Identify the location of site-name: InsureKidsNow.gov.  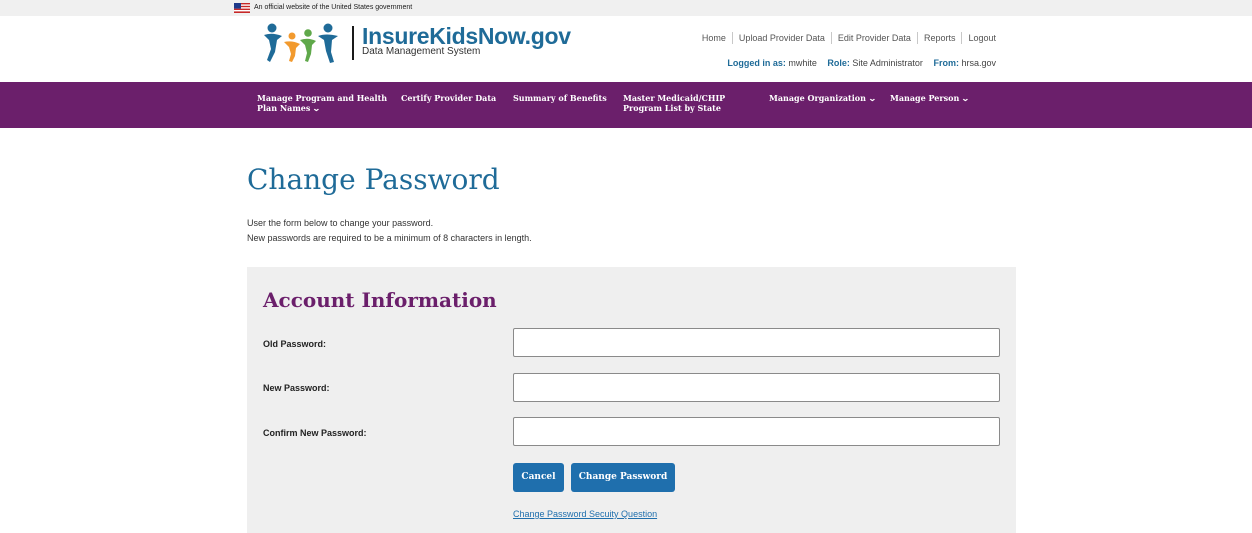
(466, 36).